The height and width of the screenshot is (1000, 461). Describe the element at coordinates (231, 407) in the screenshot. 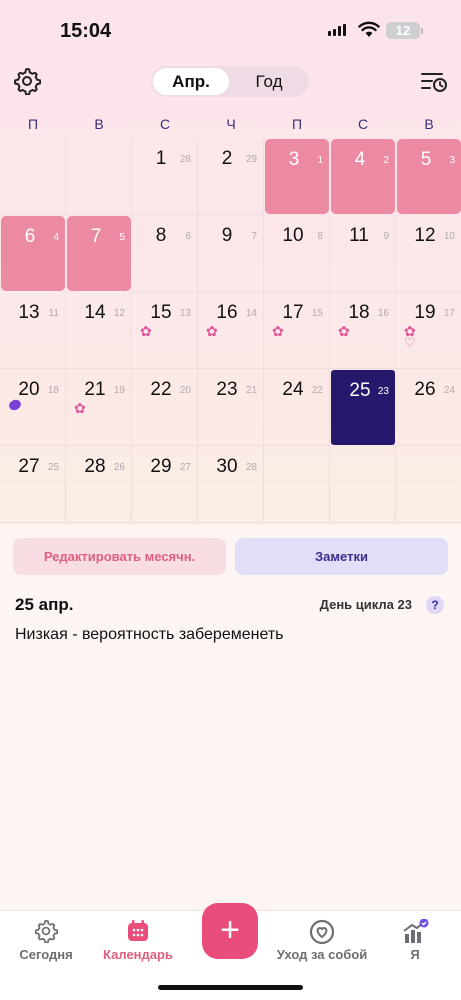

I see `day-cell: 23 21` at that location.